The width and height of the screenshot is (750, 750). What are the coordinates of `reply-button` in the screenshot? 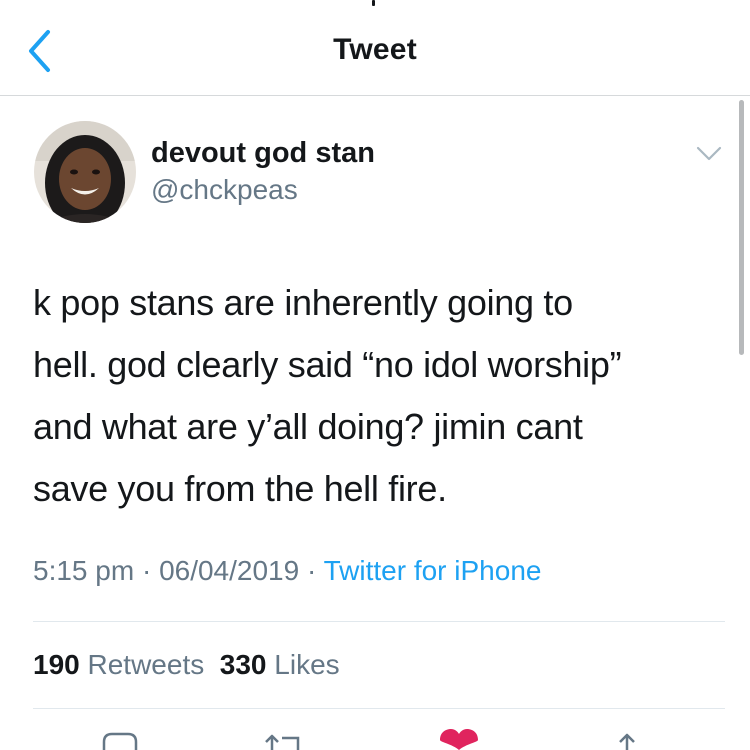 It's located at (120, 739).